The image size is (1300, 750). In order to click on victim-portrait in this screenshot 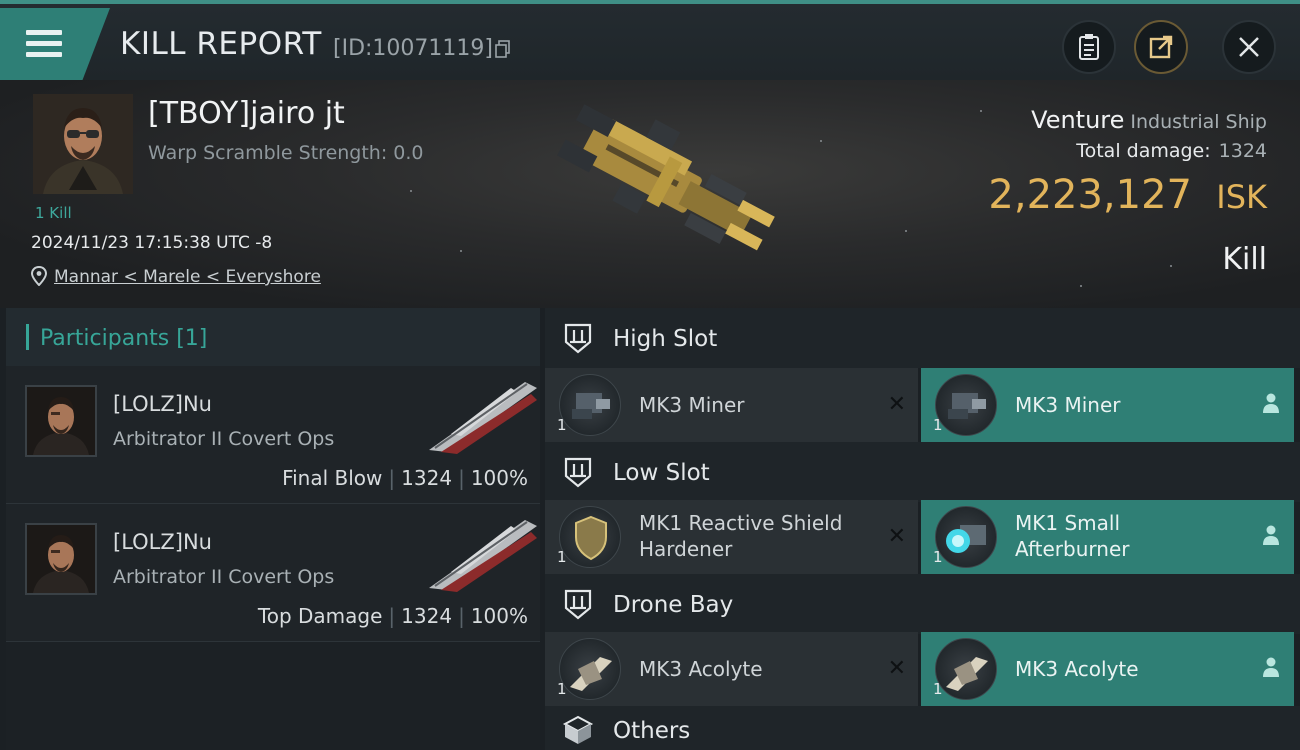, I will do `click(83, 144)`.